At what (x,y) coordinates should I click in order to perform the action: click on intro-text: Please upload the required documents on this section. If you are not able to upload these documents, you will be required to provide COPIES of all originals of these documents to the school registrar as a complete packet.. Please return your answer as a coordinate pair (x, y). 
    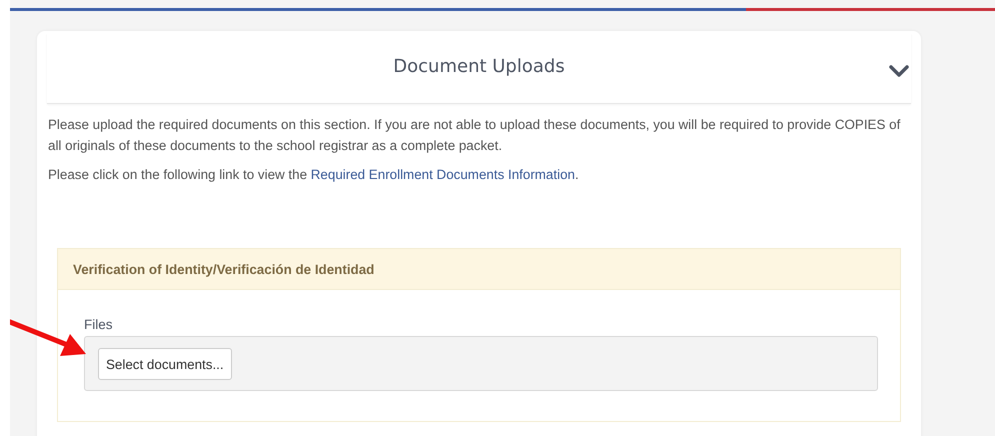
    Looking at the image, I should click on (475, 135).